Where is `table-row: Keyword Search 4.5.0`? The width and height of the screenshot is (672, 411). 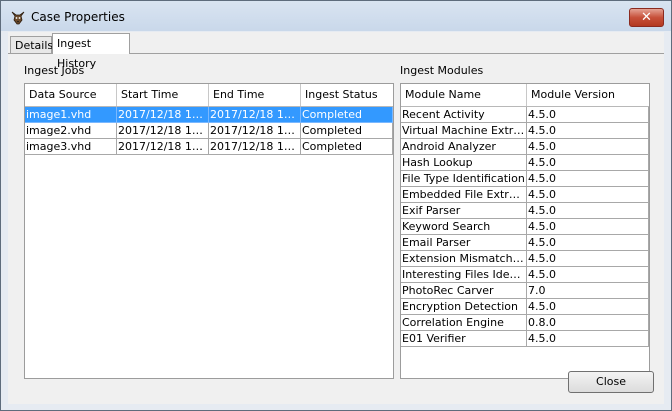 table-row: Keyword Search 4.5.0 is located at coordinates (525, 227).